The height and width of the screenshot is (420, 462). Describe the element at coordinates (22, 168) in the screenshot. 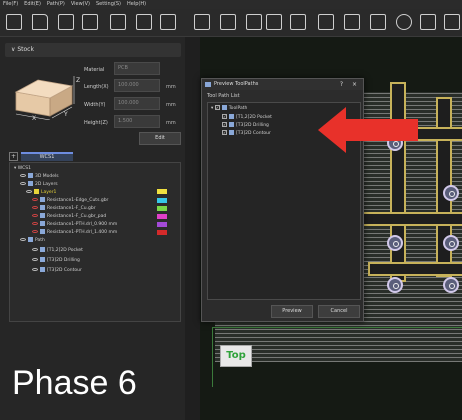

I see `tree-item-wcs1: ▾ WCS1` at that location.